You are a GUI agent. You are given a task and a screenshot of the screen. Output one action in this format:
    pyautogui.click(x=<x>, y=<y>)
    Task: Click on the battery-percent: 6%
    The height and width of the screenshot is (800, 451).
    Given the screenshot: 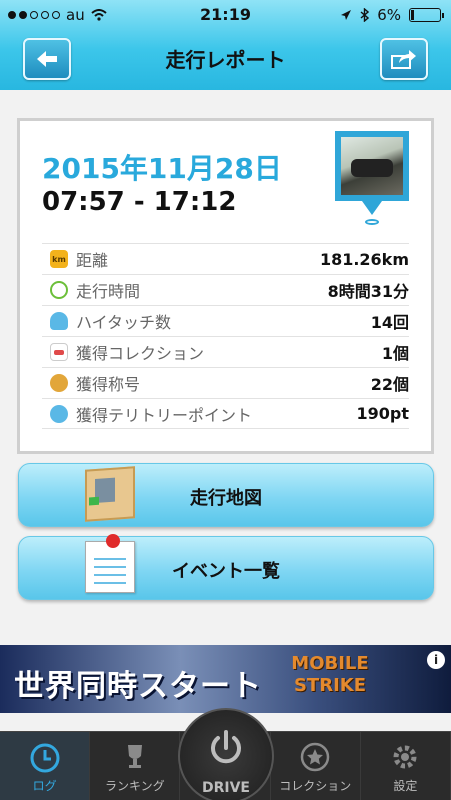 What is the action you would take?
    pyautogui.click(x=389, y=15)
    